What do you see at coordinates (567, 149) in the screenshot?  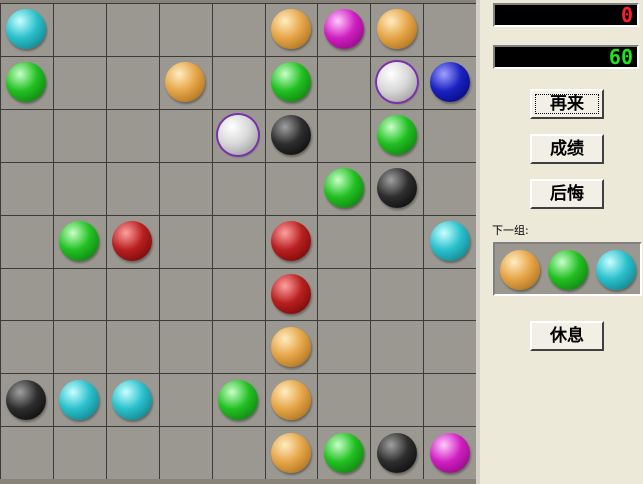 I see `scores-button: 成绩` at bounding box center [567, 149].